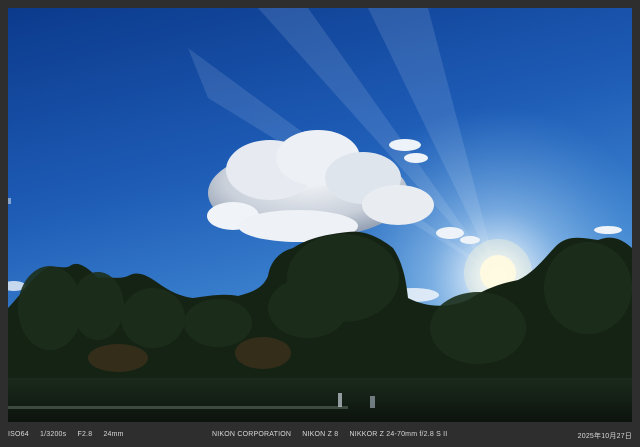 The width and height of the screenshot is (640, 447). I want to click on exposure-settings: ISO64 1/3200s F2.8 24mm, so click(70, 434).